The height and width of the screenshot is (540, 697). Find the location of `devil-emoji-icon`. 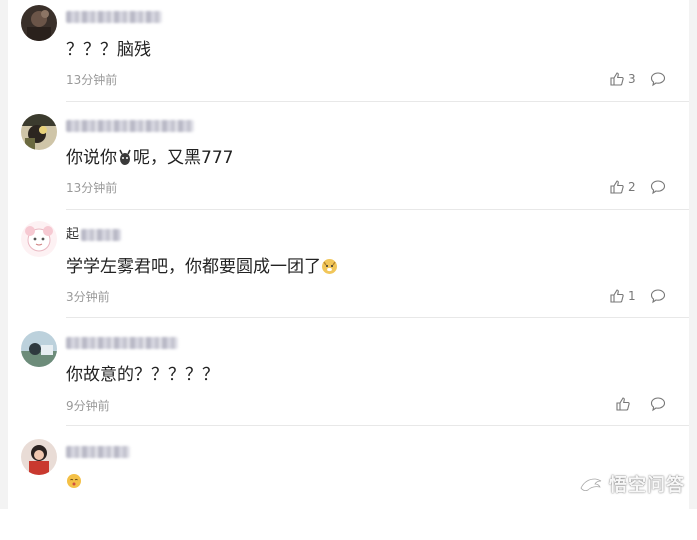

devil-emoji-icon is located at coordinates (125, 160).